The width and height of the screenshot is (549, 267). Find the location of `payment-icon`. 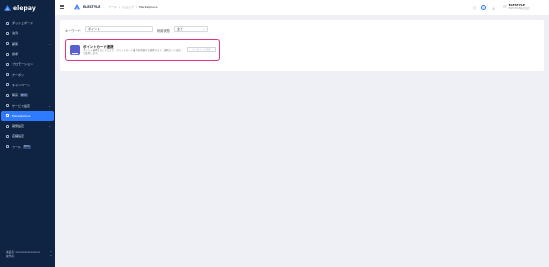

payment-icon is located at coordinates (7, 33).